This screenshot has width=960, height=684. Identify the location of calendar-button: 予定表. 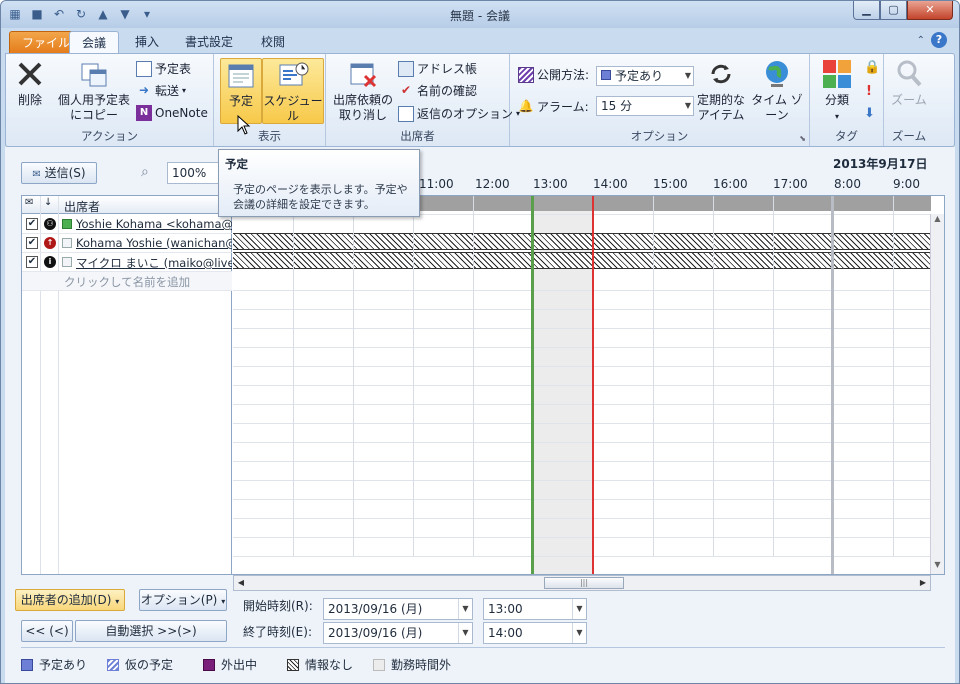
(163, 68).